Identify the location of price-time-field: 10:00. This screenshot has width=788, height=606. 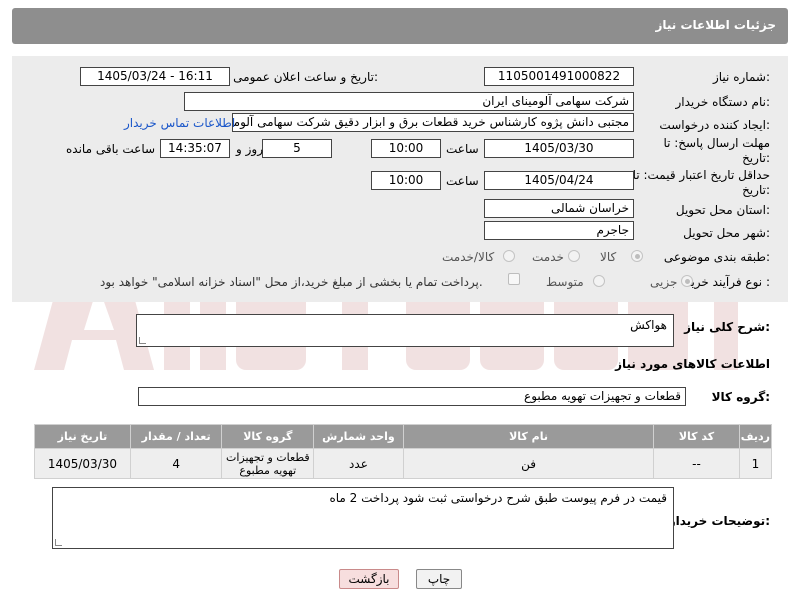
(406, 180).